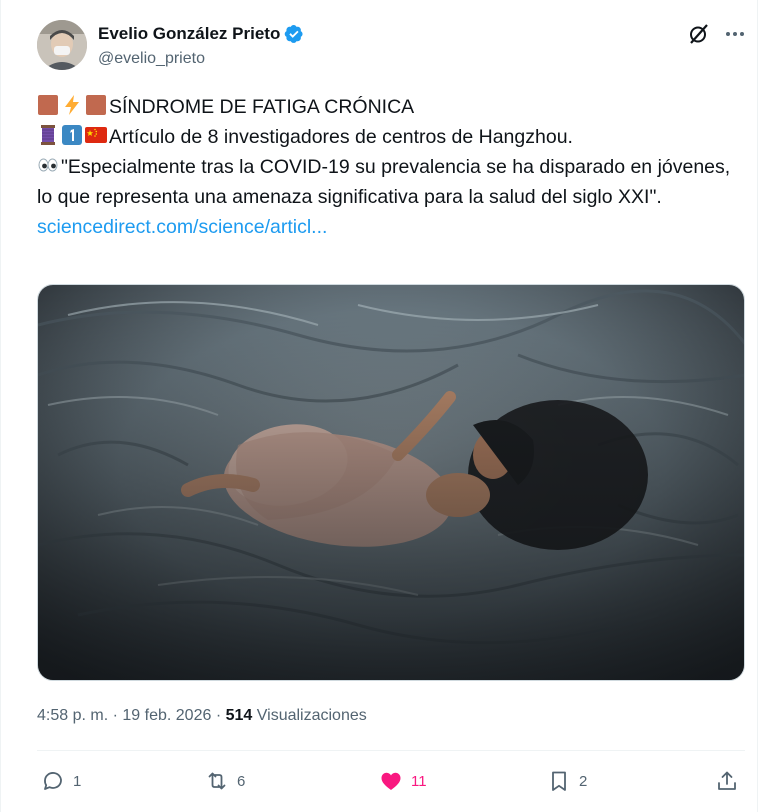 Image resolution: width=758 pixels, height=812 pixels. What do you see at coordinates (699, 34) in the screenshot?
I see `grok-icon` at bounding box center [699, 34].